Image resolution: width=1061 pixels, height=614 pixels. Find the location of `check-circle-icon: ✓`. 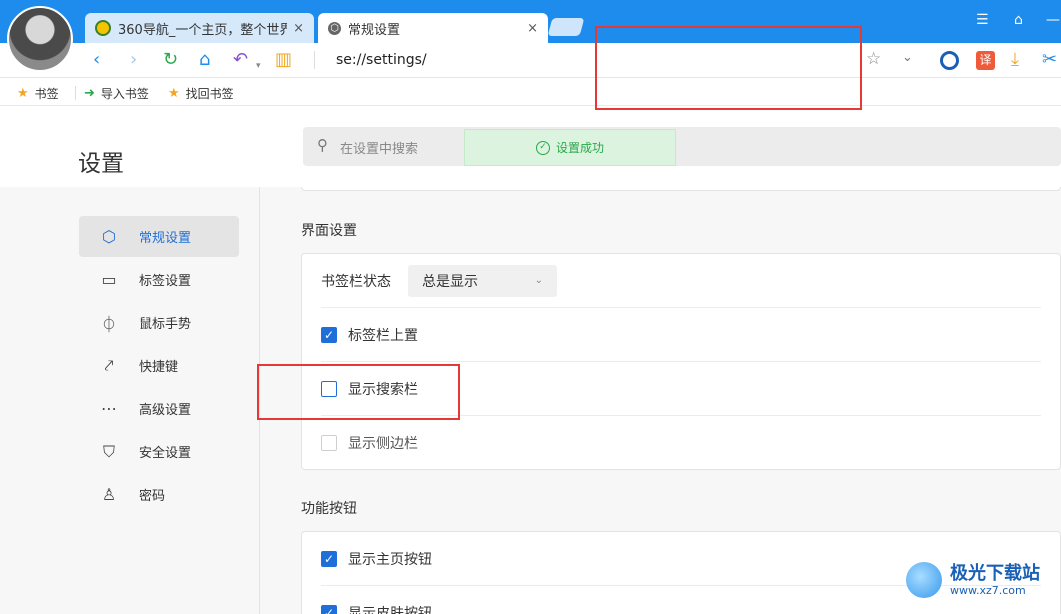

check-circle-icon: ✓ is located at coordinates (542, 147).